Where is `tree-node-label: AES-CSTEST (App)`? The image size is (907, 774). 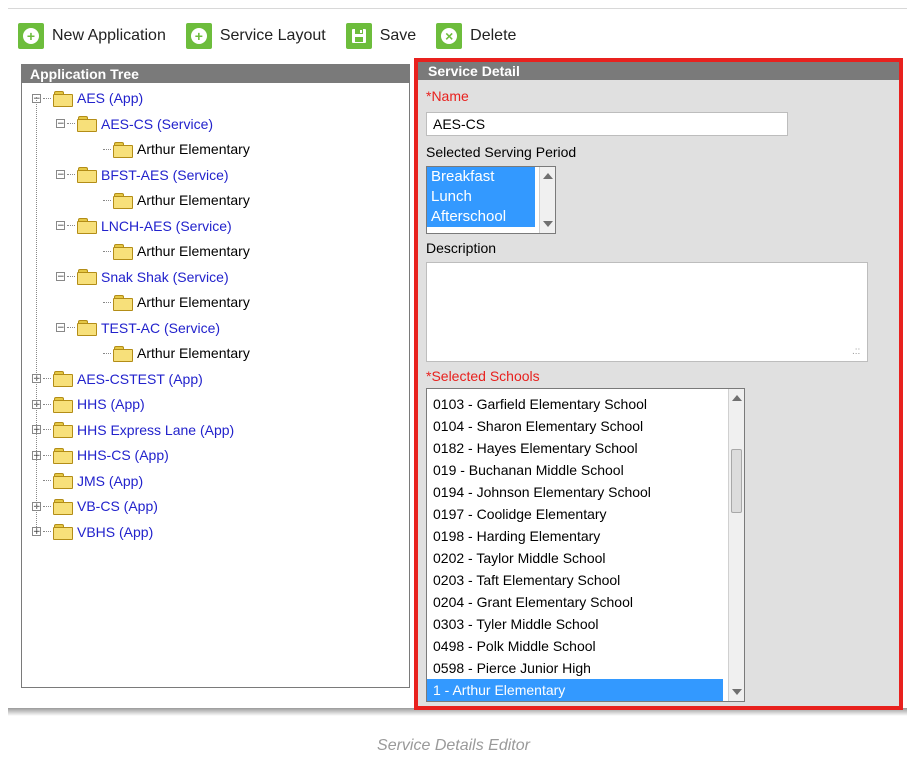
tree-node-label: AES-CSTEST (App) is located at coordinates (140, 379).